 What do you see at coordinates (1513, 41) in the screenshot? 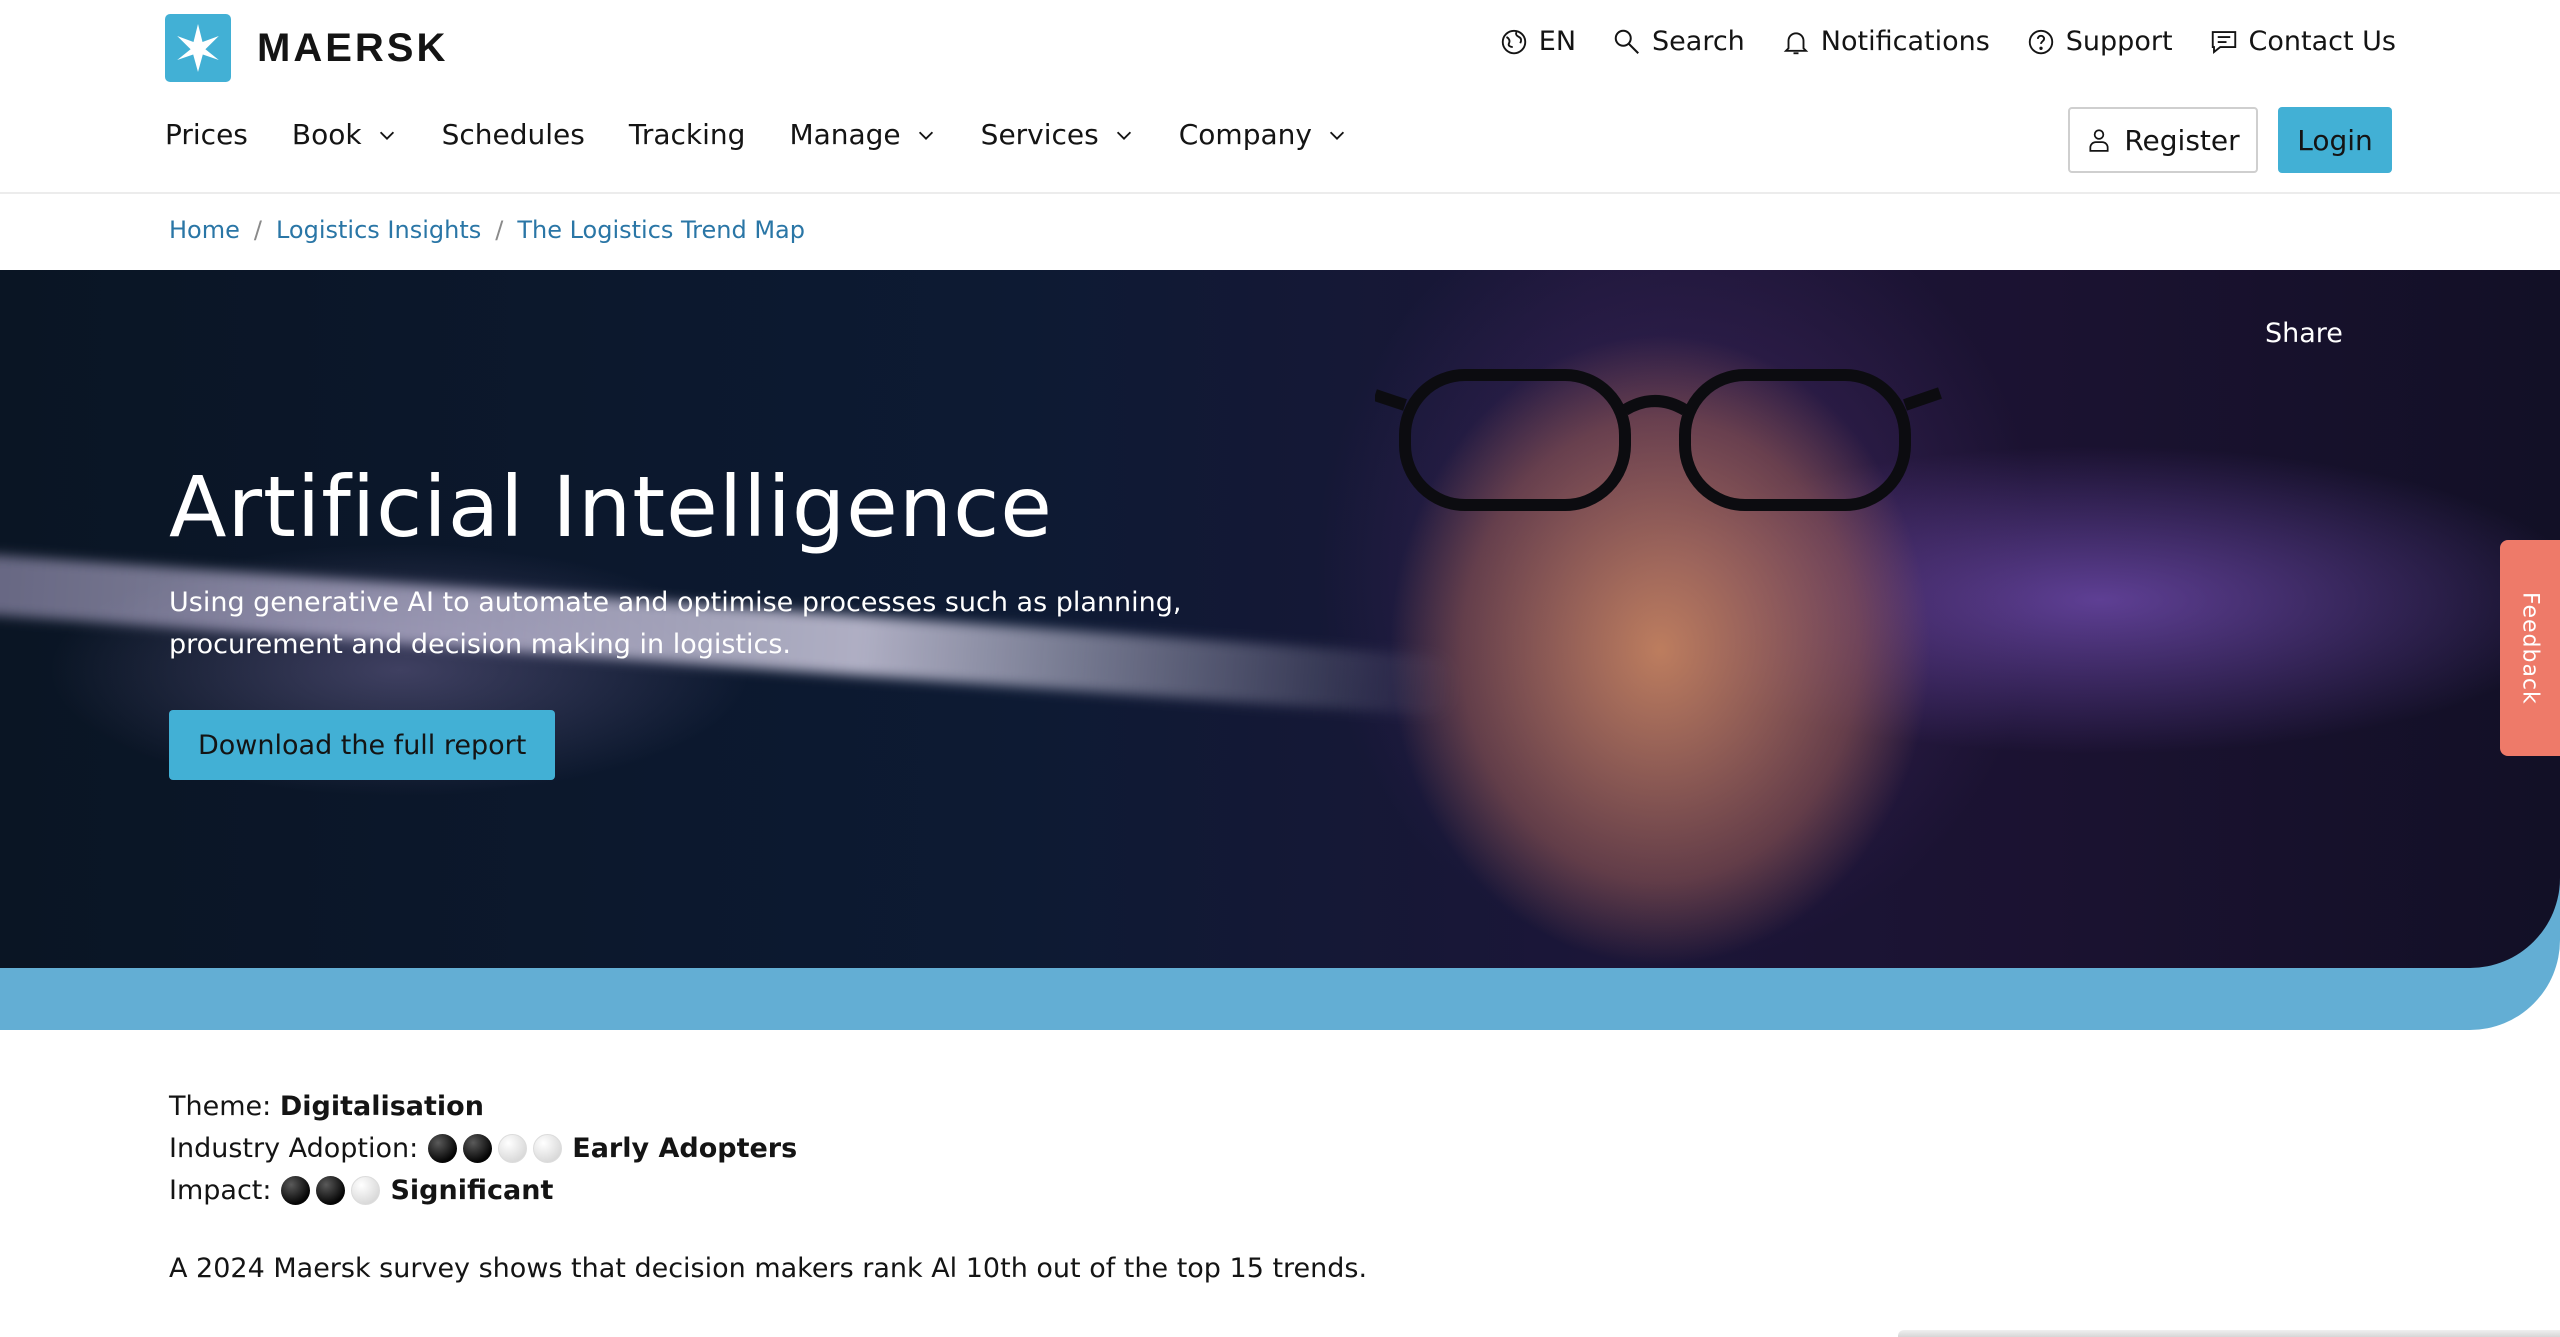
I see `globe-icon` at bounding box center [1513, 41].